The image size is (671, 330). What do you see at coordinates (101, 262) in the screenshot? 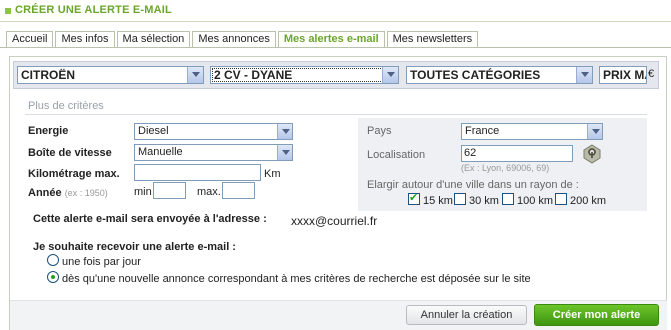
I see `frequency-daily-label: une fois par jour` at bounding box center [101, 262].